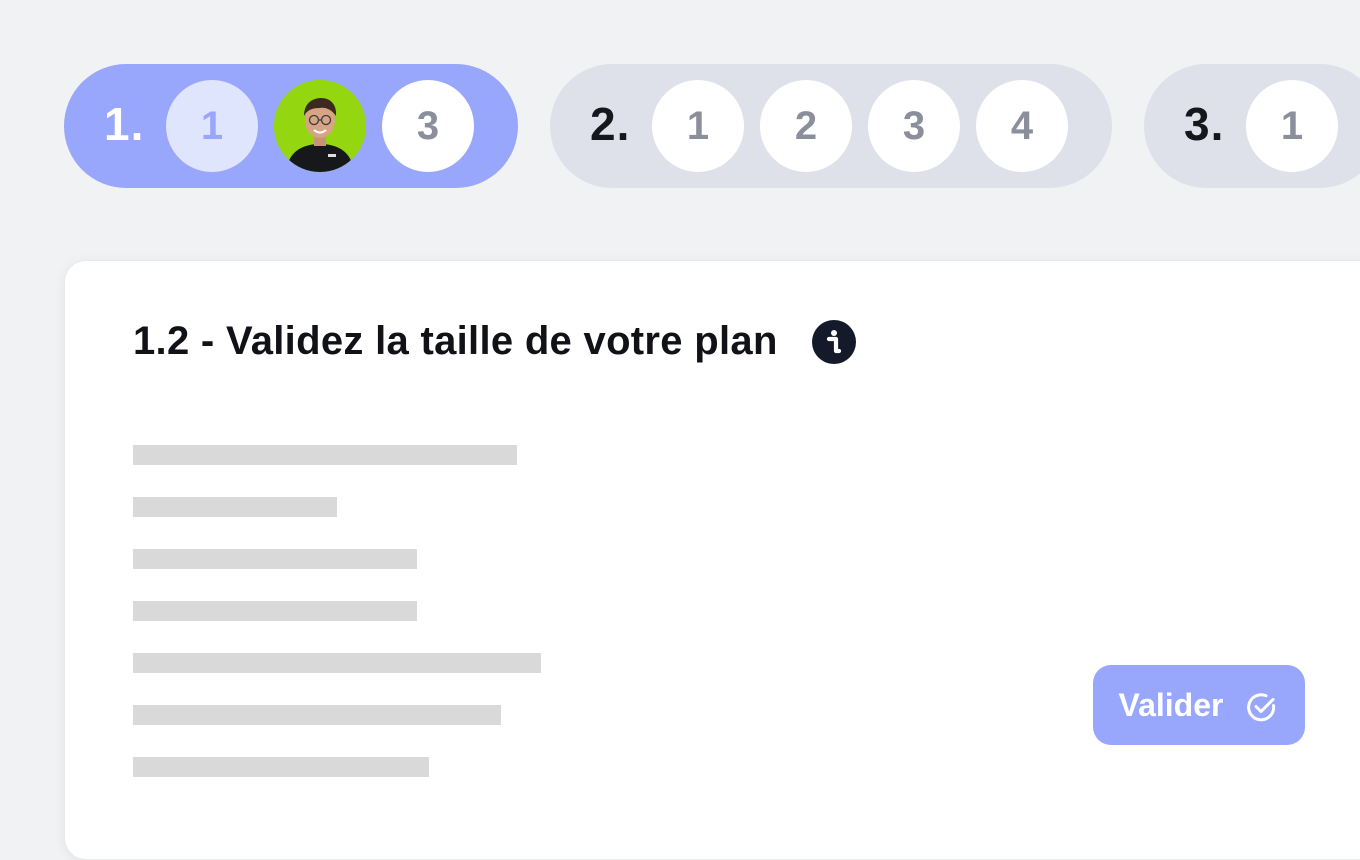  I want to click on card-title: 1.2 - Validez la taille de votre plan, so click(455, 341).